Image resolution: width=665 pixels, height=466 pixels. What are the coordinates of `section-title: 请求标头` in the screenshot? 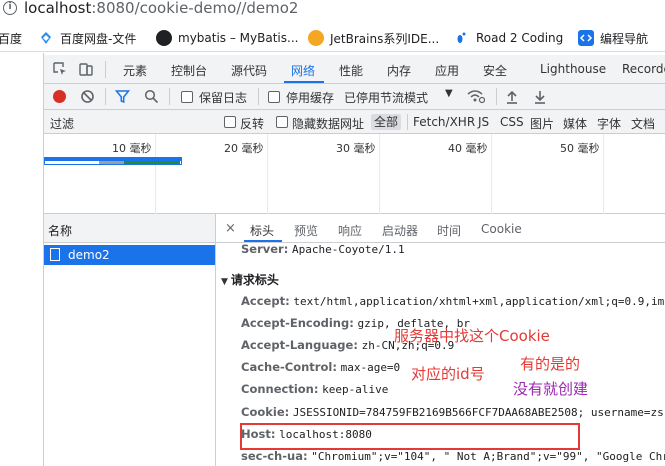 It's located at (254, 280).